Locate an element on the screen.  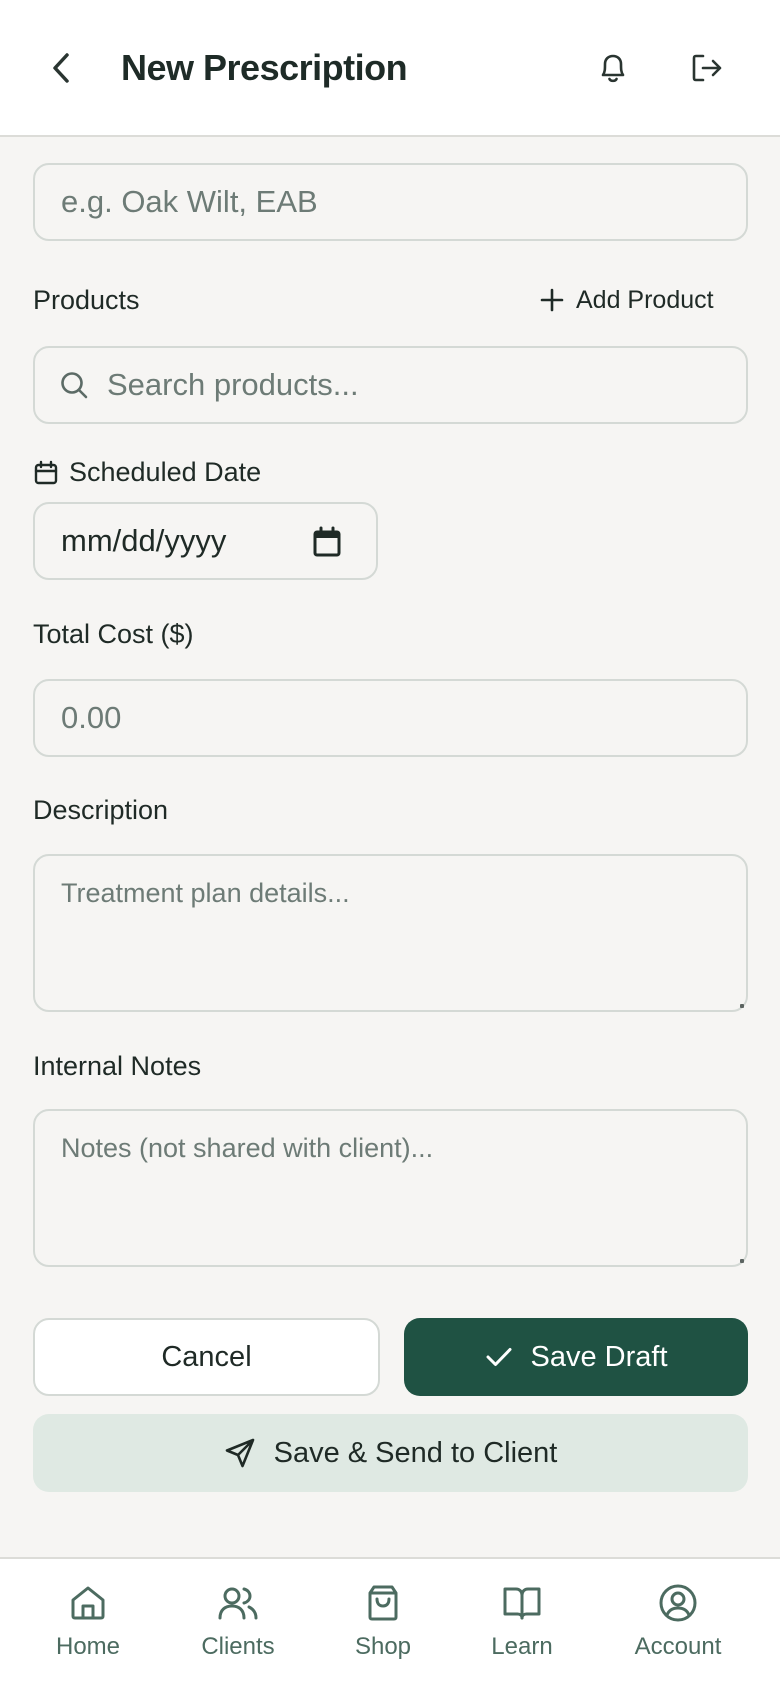
nav-item-learn: Learn is located at coordinates (522, 1628).